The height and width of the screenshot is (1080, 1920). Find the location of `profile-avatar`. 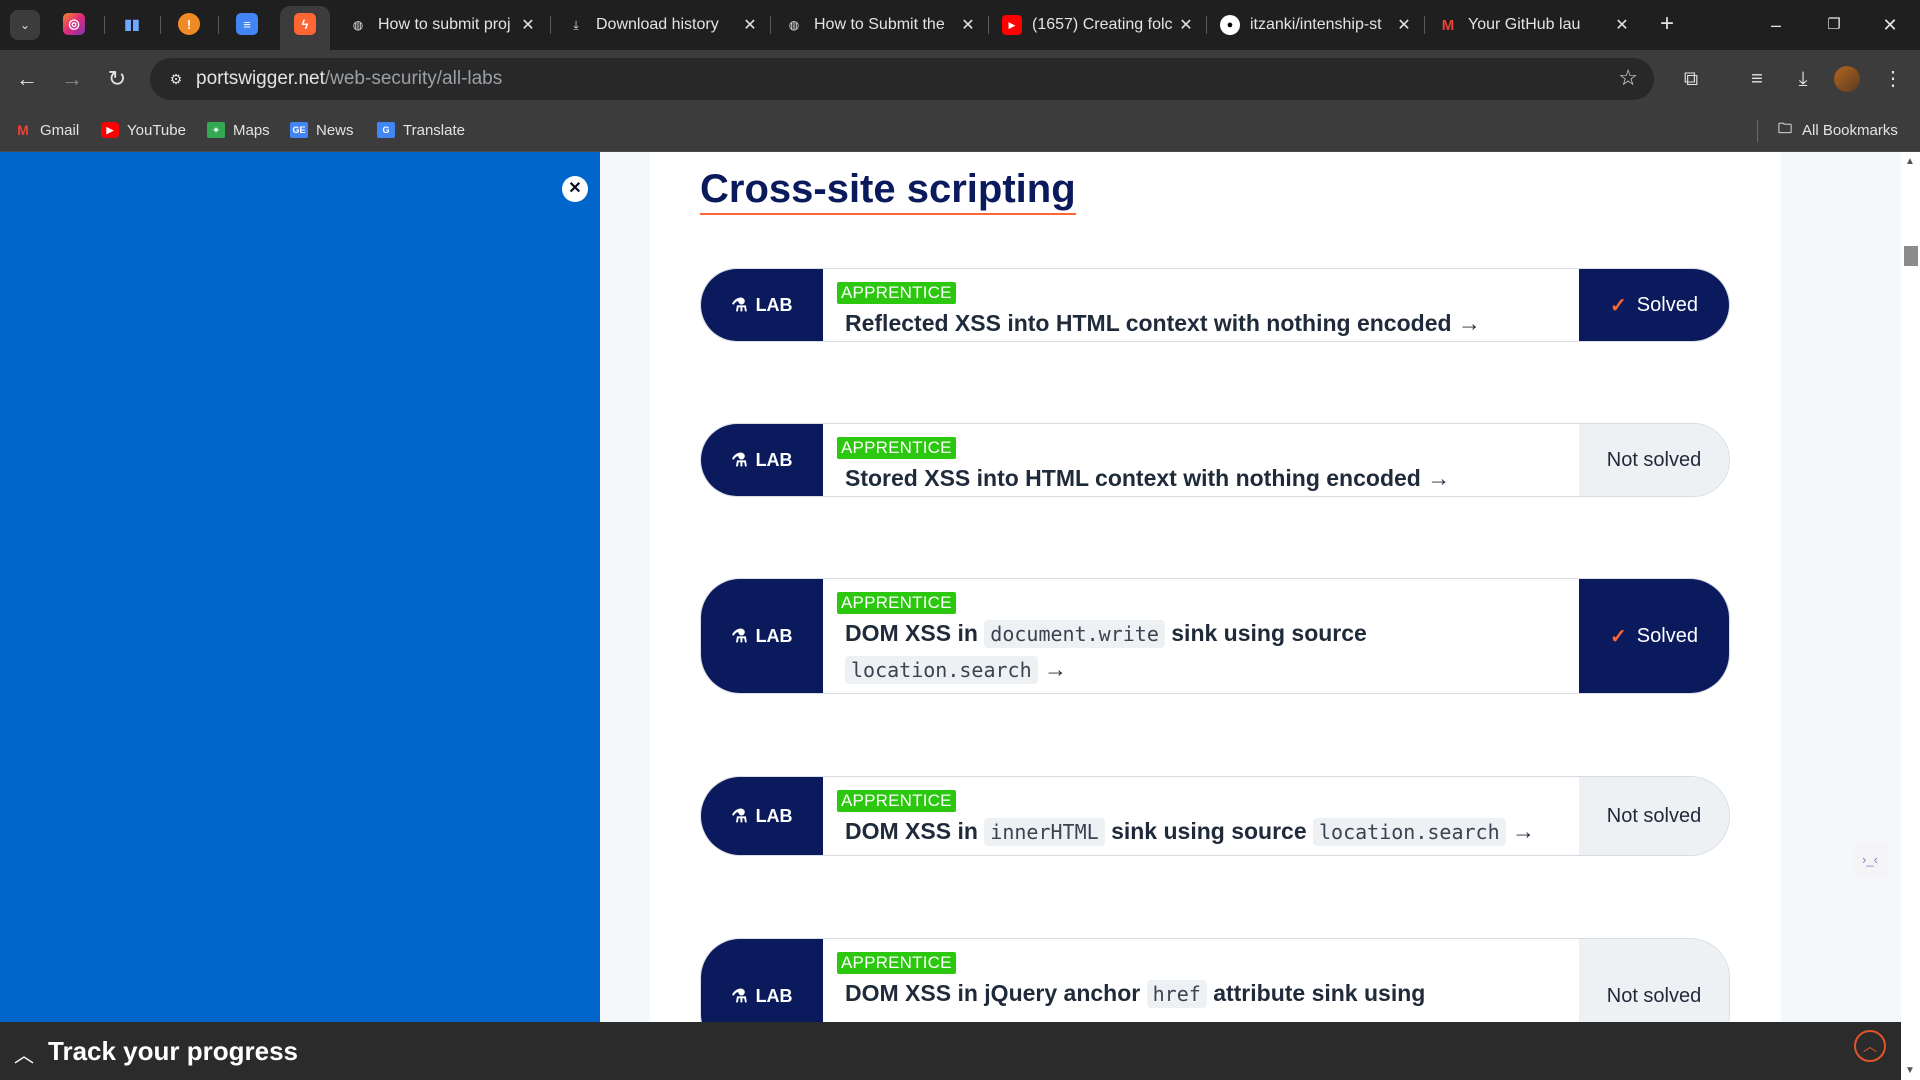

profile-avatar is located at coordinates (1847, 79).